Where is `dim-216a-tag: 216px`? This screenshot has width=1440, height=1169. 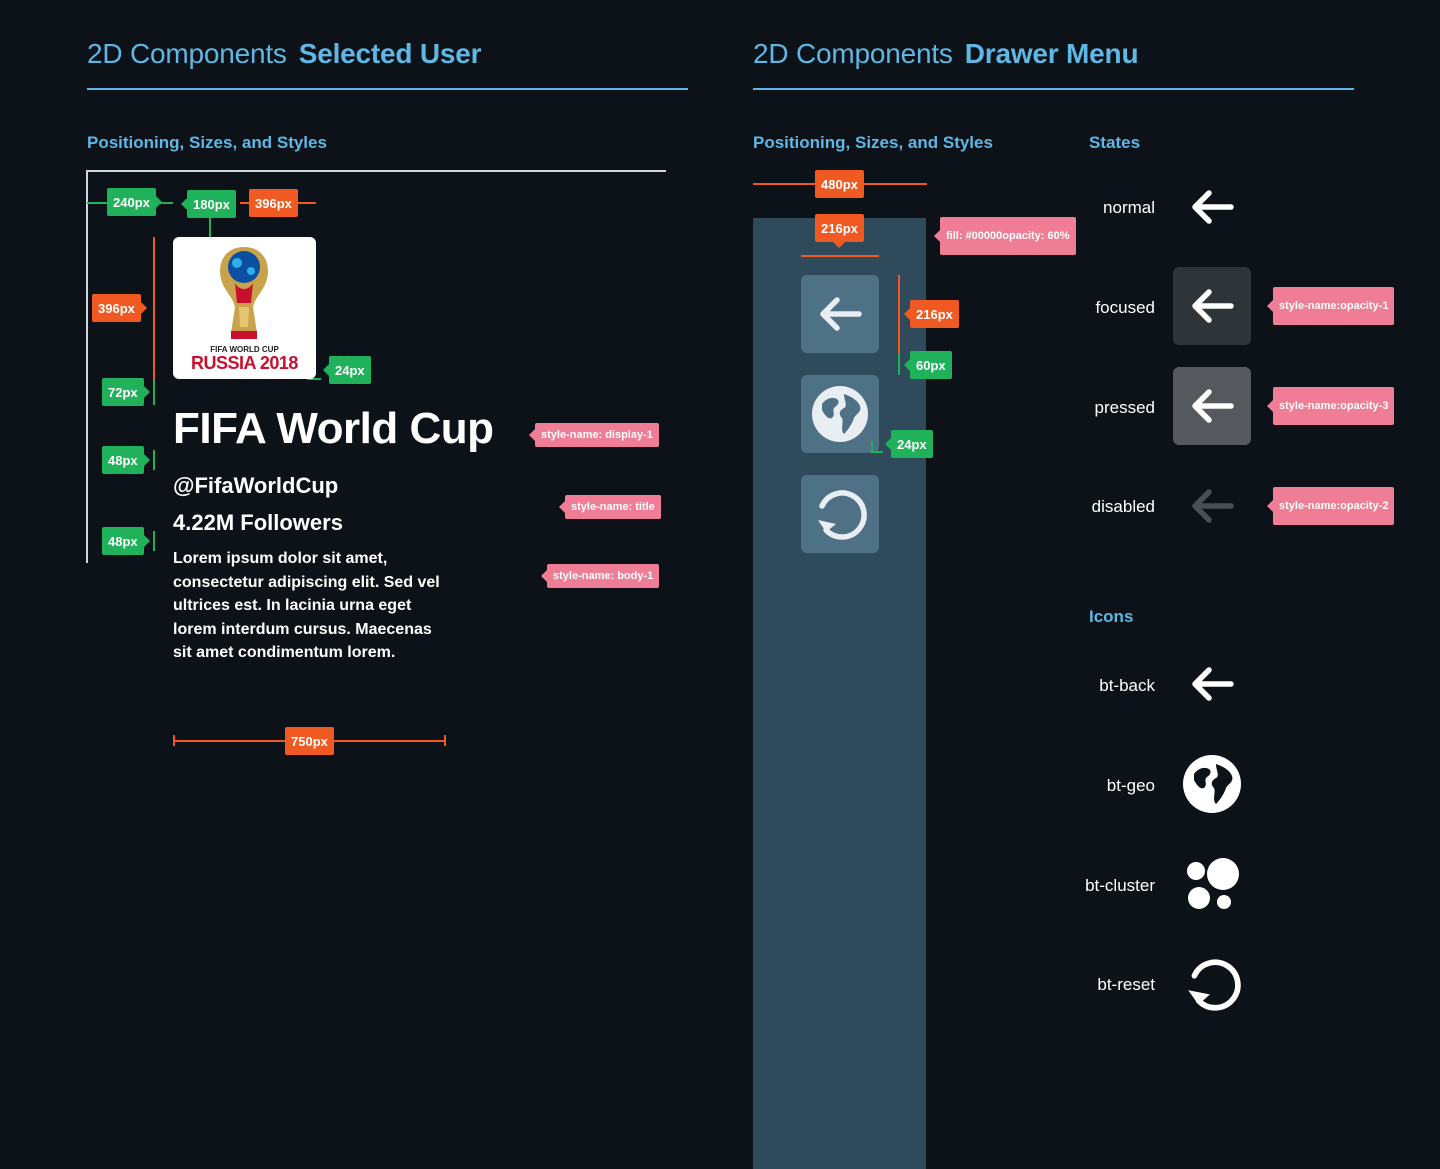
dim-216a-tag: 216px is located at coordinates (839, 231).